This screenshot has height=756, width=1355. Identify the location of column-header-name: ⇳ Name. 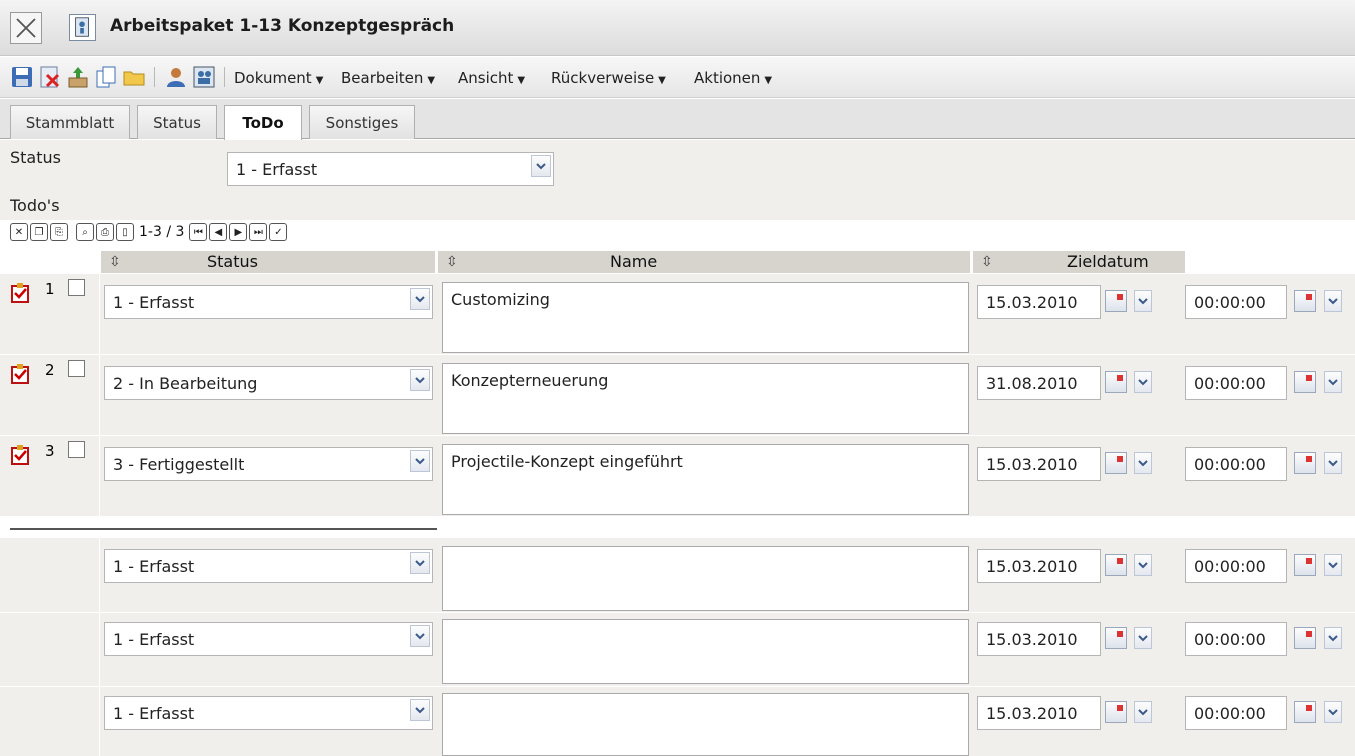
(704, 262).